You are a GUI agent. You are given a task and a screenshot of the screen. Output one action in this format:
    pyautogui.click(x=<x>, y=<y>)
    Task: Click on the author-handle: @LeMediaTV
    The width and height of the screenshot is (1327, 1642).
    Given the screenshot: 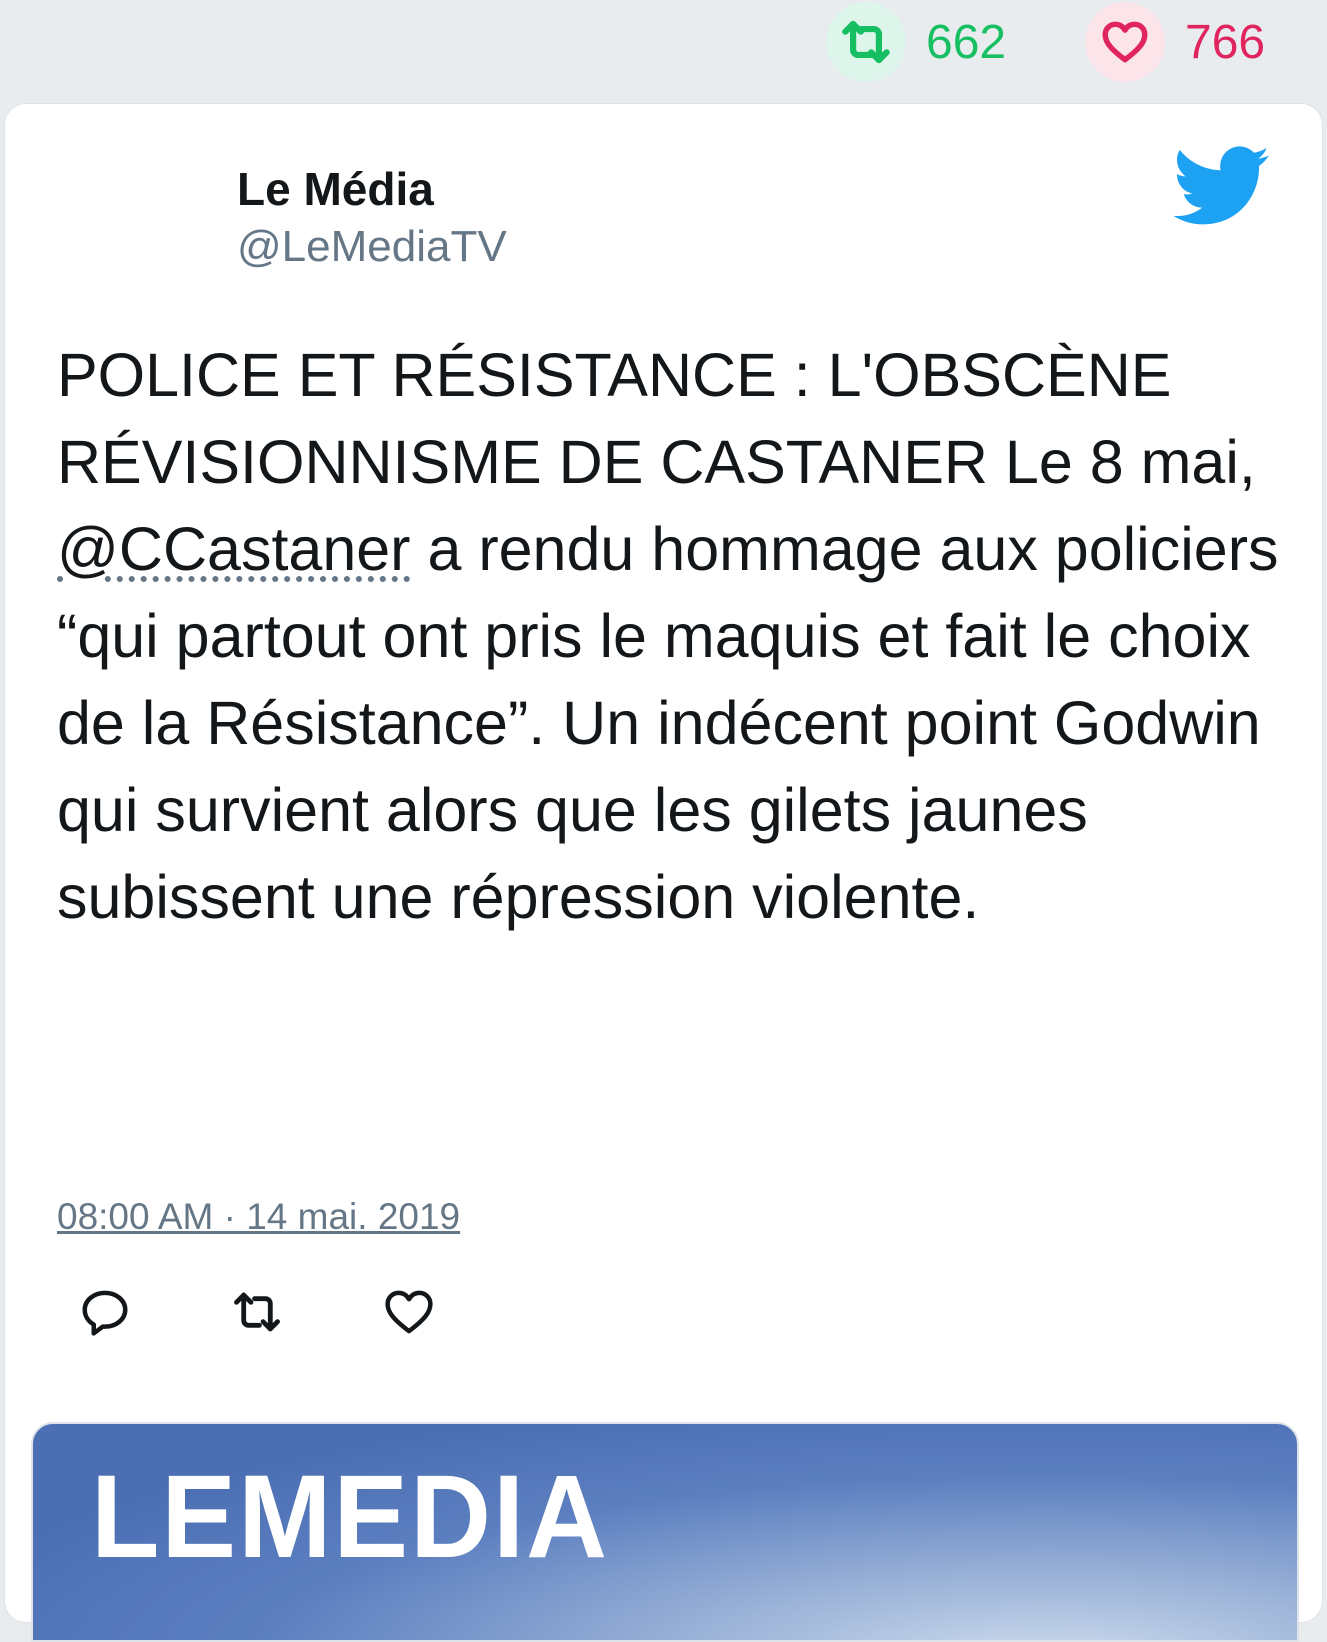 What is the action you would take?
    pyautogui.click(x=372, y=247)
    